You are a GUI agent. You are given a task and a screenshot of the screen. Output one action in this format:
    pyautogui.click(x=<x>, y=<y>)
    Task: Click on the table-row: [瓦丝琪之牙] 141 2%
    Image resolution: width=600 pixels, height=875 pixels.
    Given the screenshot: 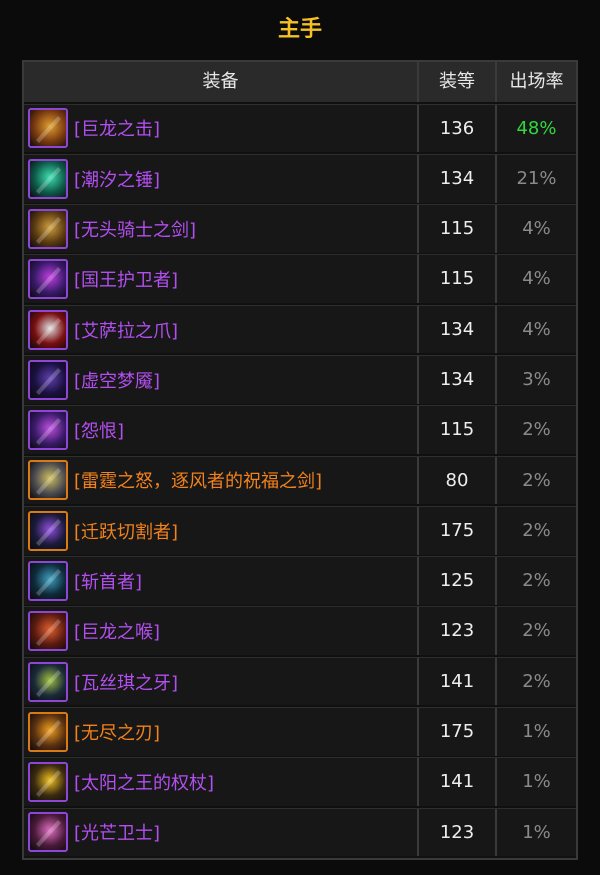 What is the action you would take?
    pyautogui.click(x=300, y=681)
    